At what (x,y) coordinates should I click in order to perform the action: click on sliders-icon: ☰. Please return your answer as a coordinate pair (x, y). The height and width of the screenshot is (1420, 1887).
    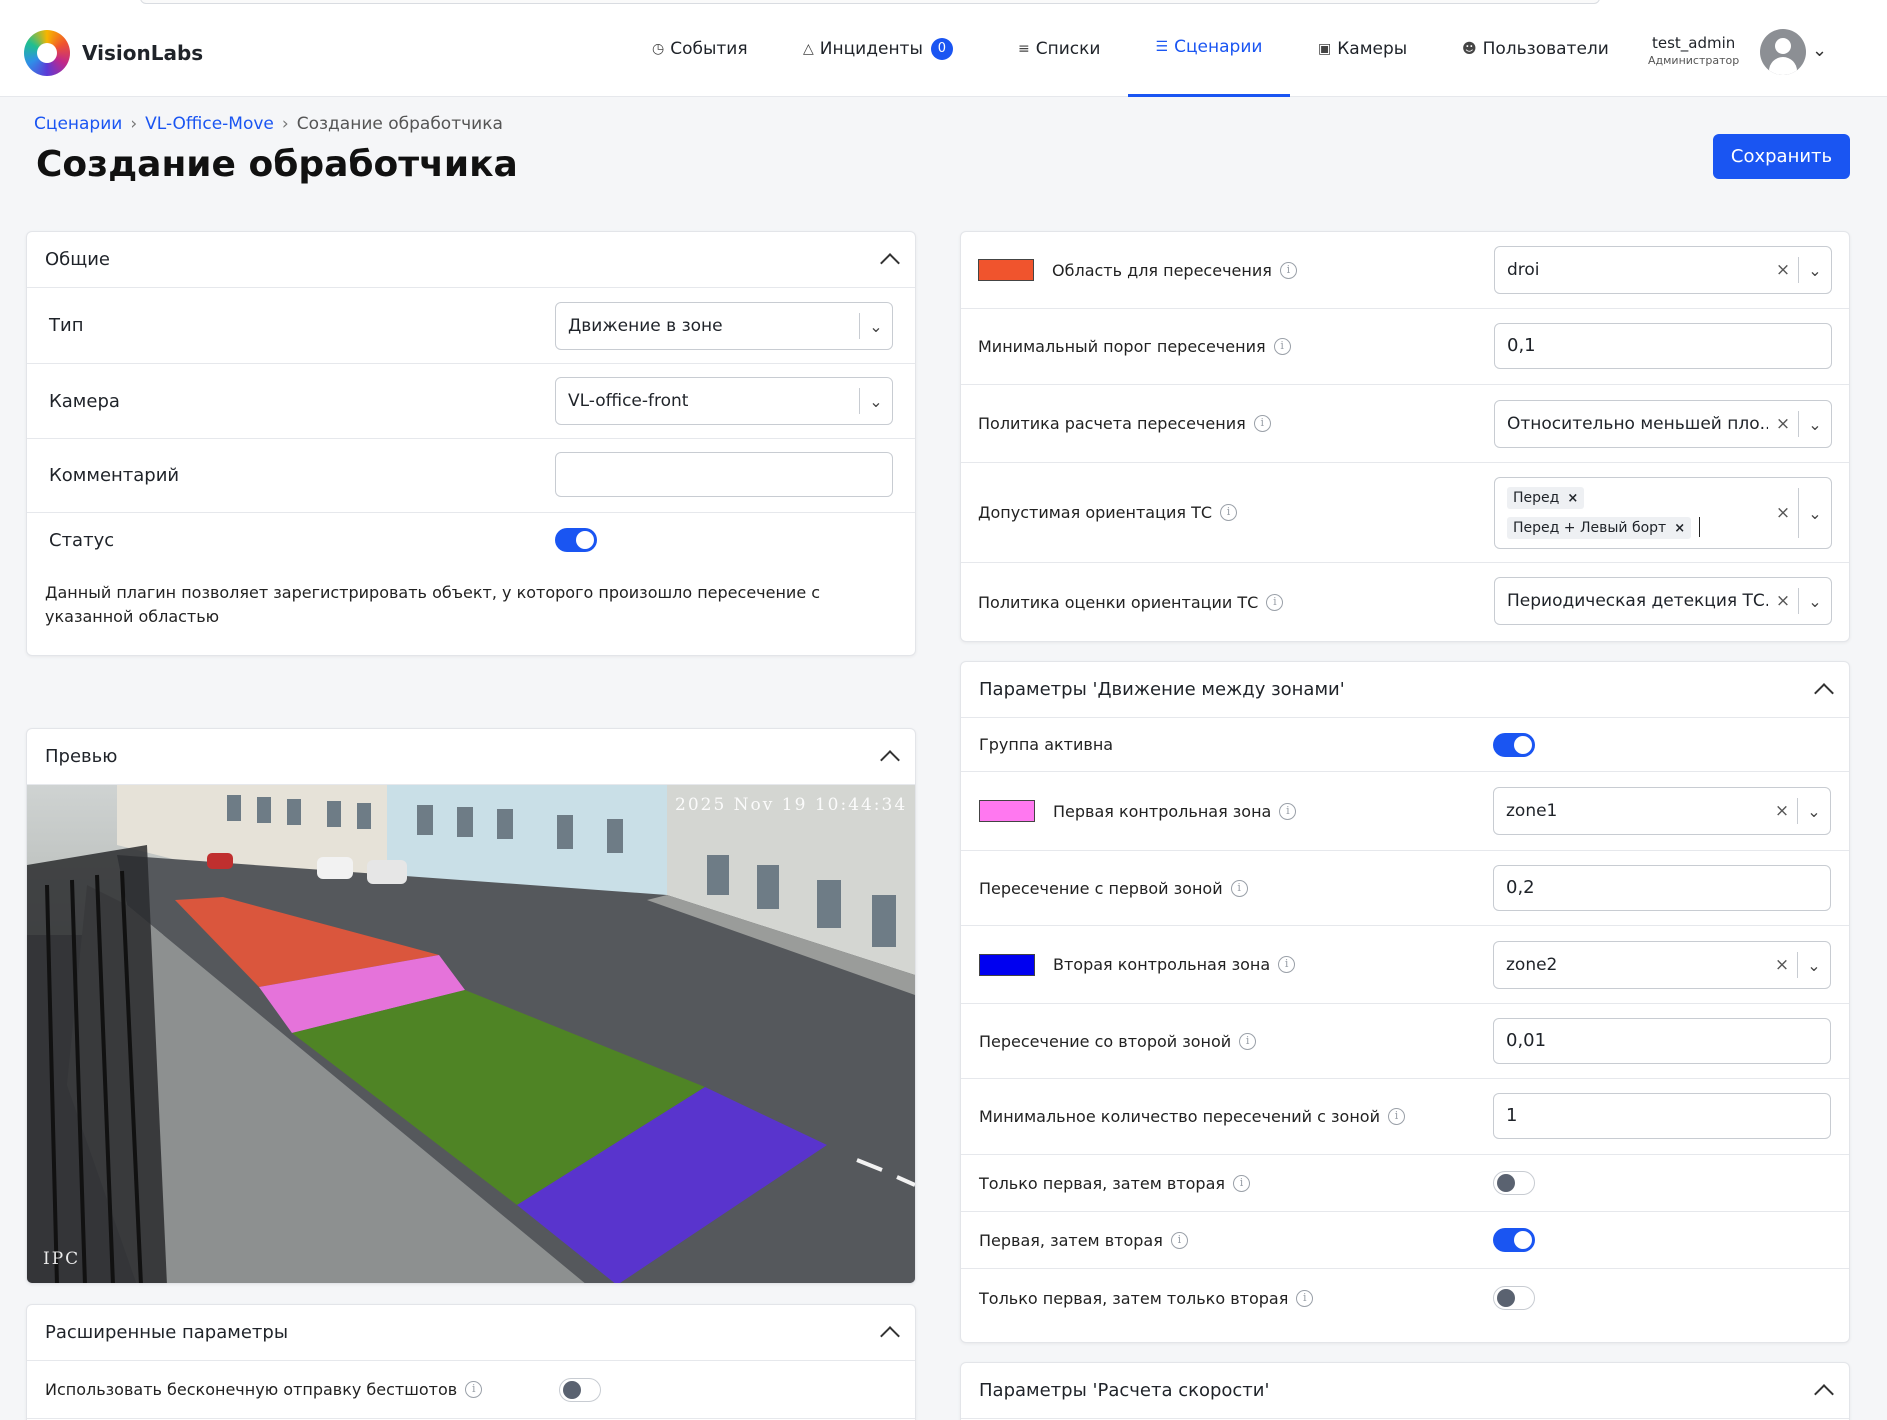
    Looking at the image, I should click on (1162, 47).